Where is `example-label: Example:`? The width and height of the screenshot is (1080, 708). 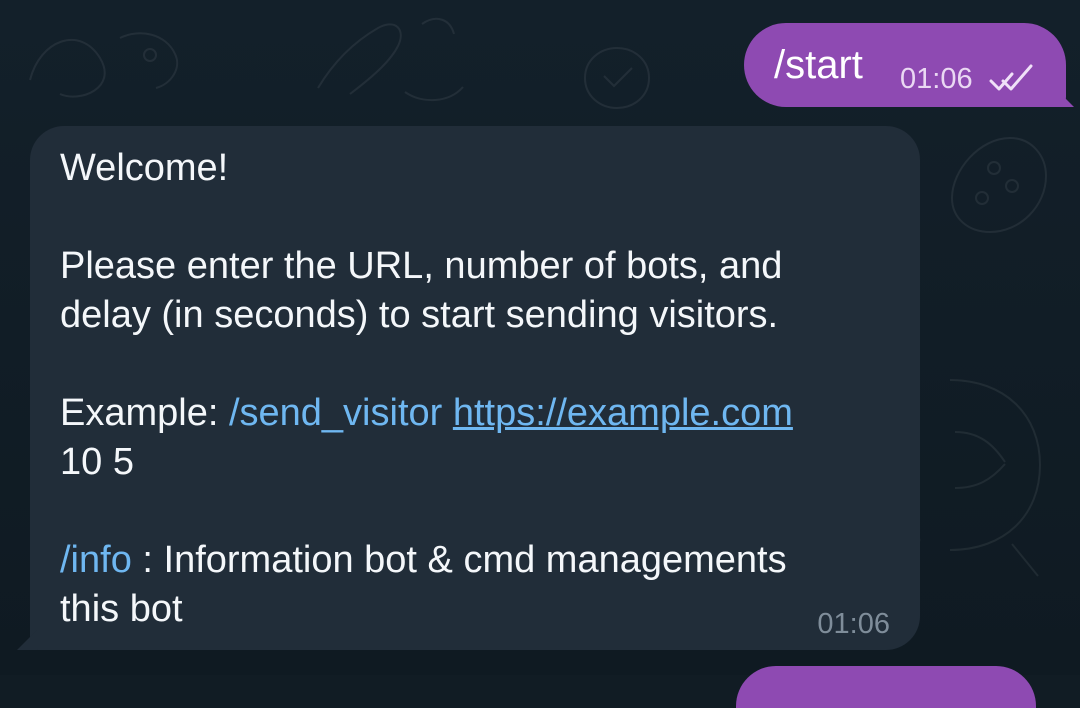 example-label: Example: is located at coordinates (139, 413).